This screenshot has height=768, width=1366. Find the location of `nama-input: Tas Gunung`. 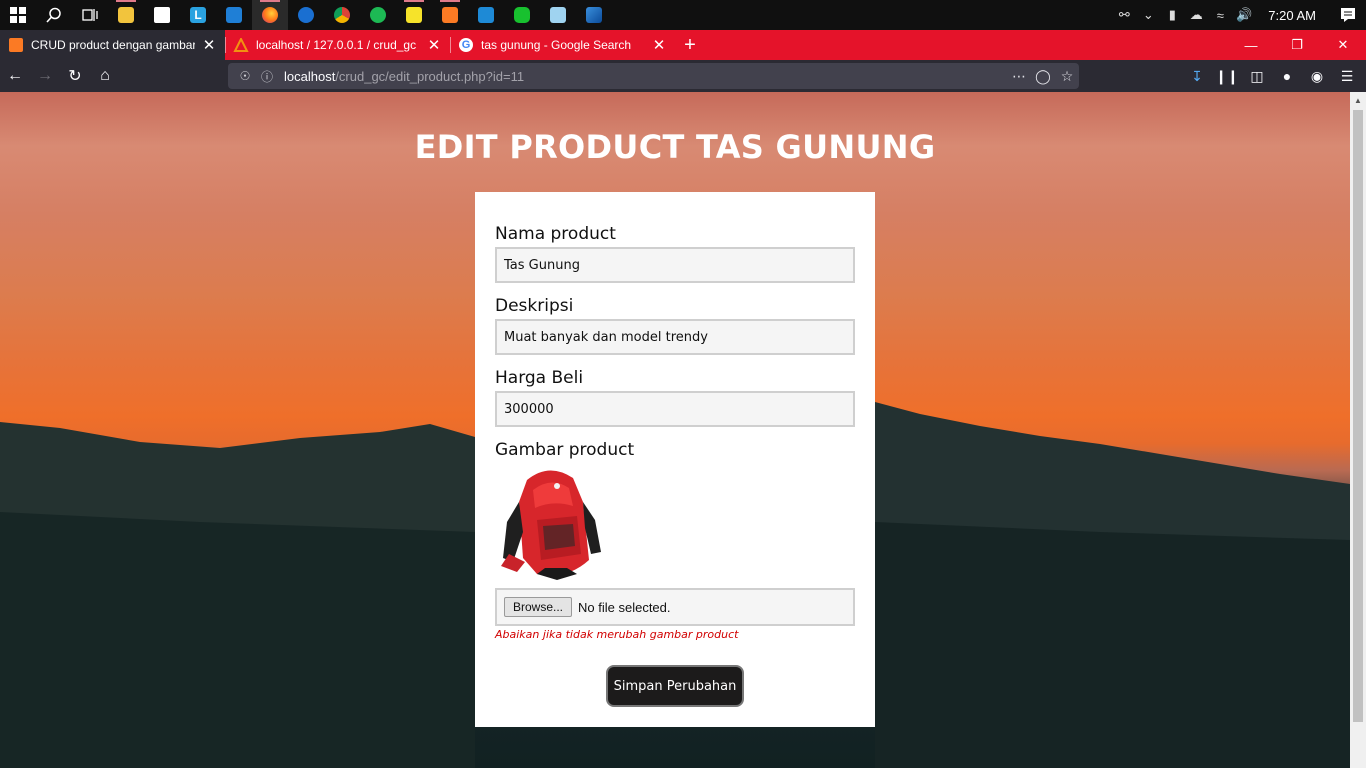

nama-input: Tas Gunung is located at coordinates (675, 265).